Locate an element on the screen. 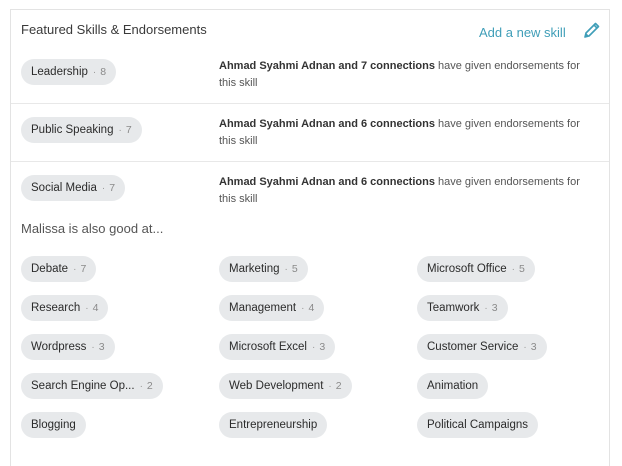  skill-pill: Microsoft Excel · 3 is located at coordinates (277, 347).